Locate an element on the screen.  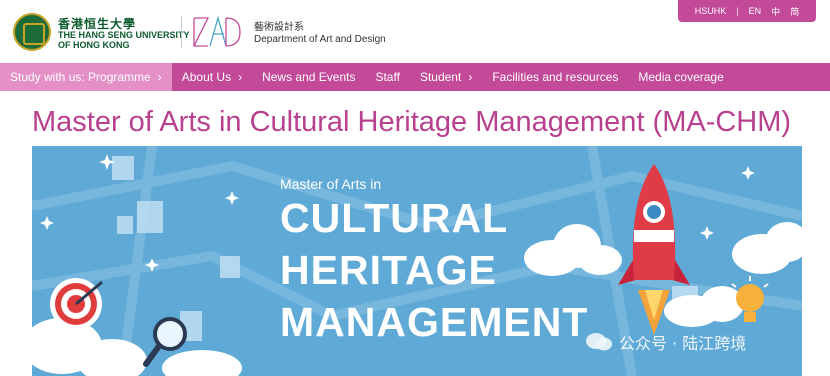
lang-sc-link: 简 is located at coordinates (794, 11).